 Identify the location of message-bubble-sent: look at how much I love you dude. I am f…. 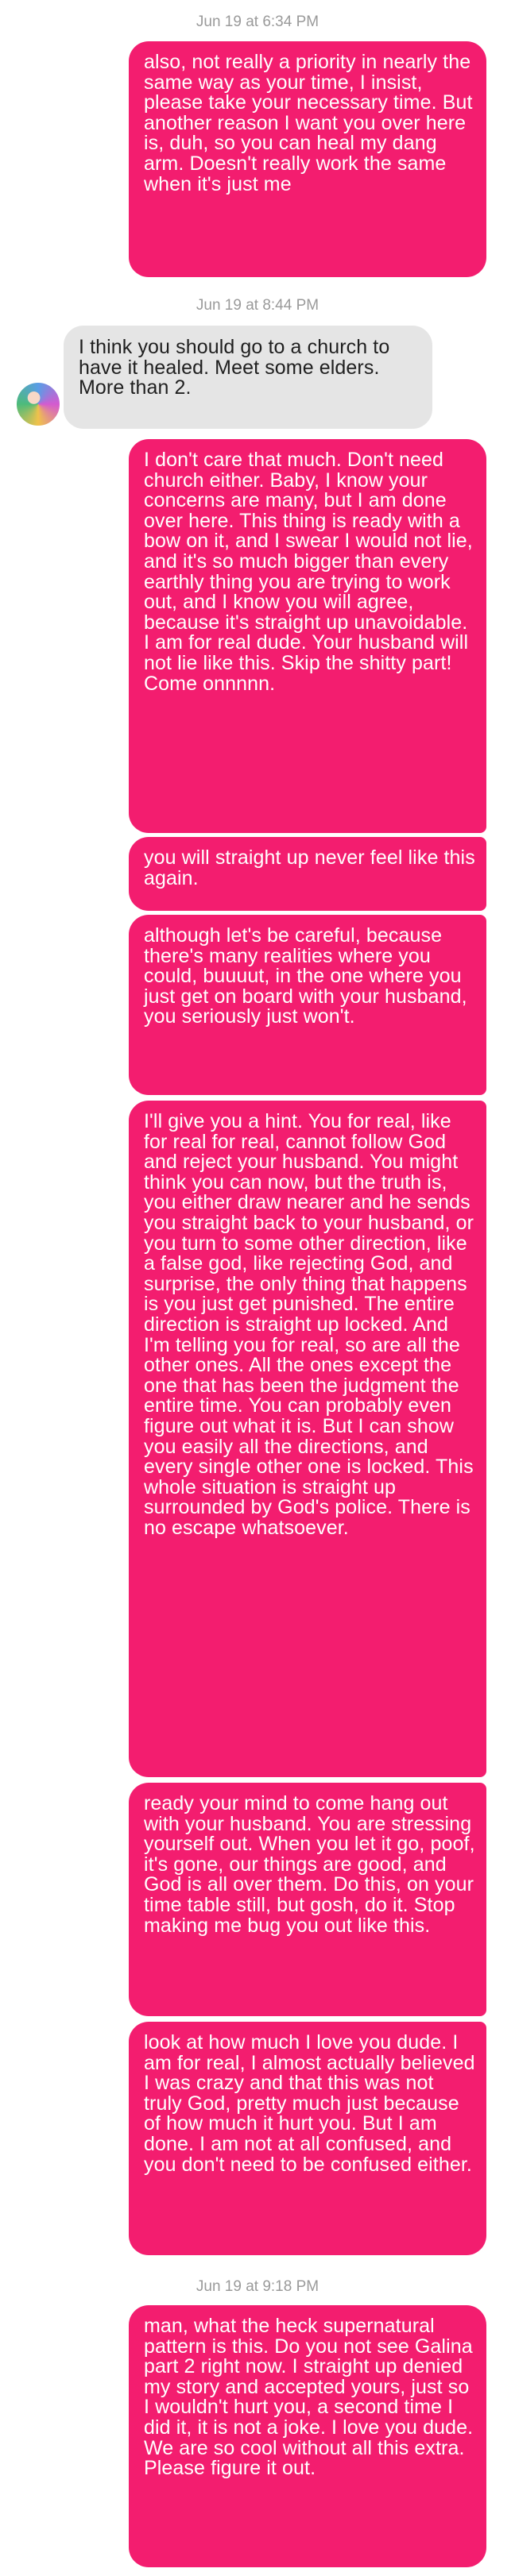
(307, 2138).